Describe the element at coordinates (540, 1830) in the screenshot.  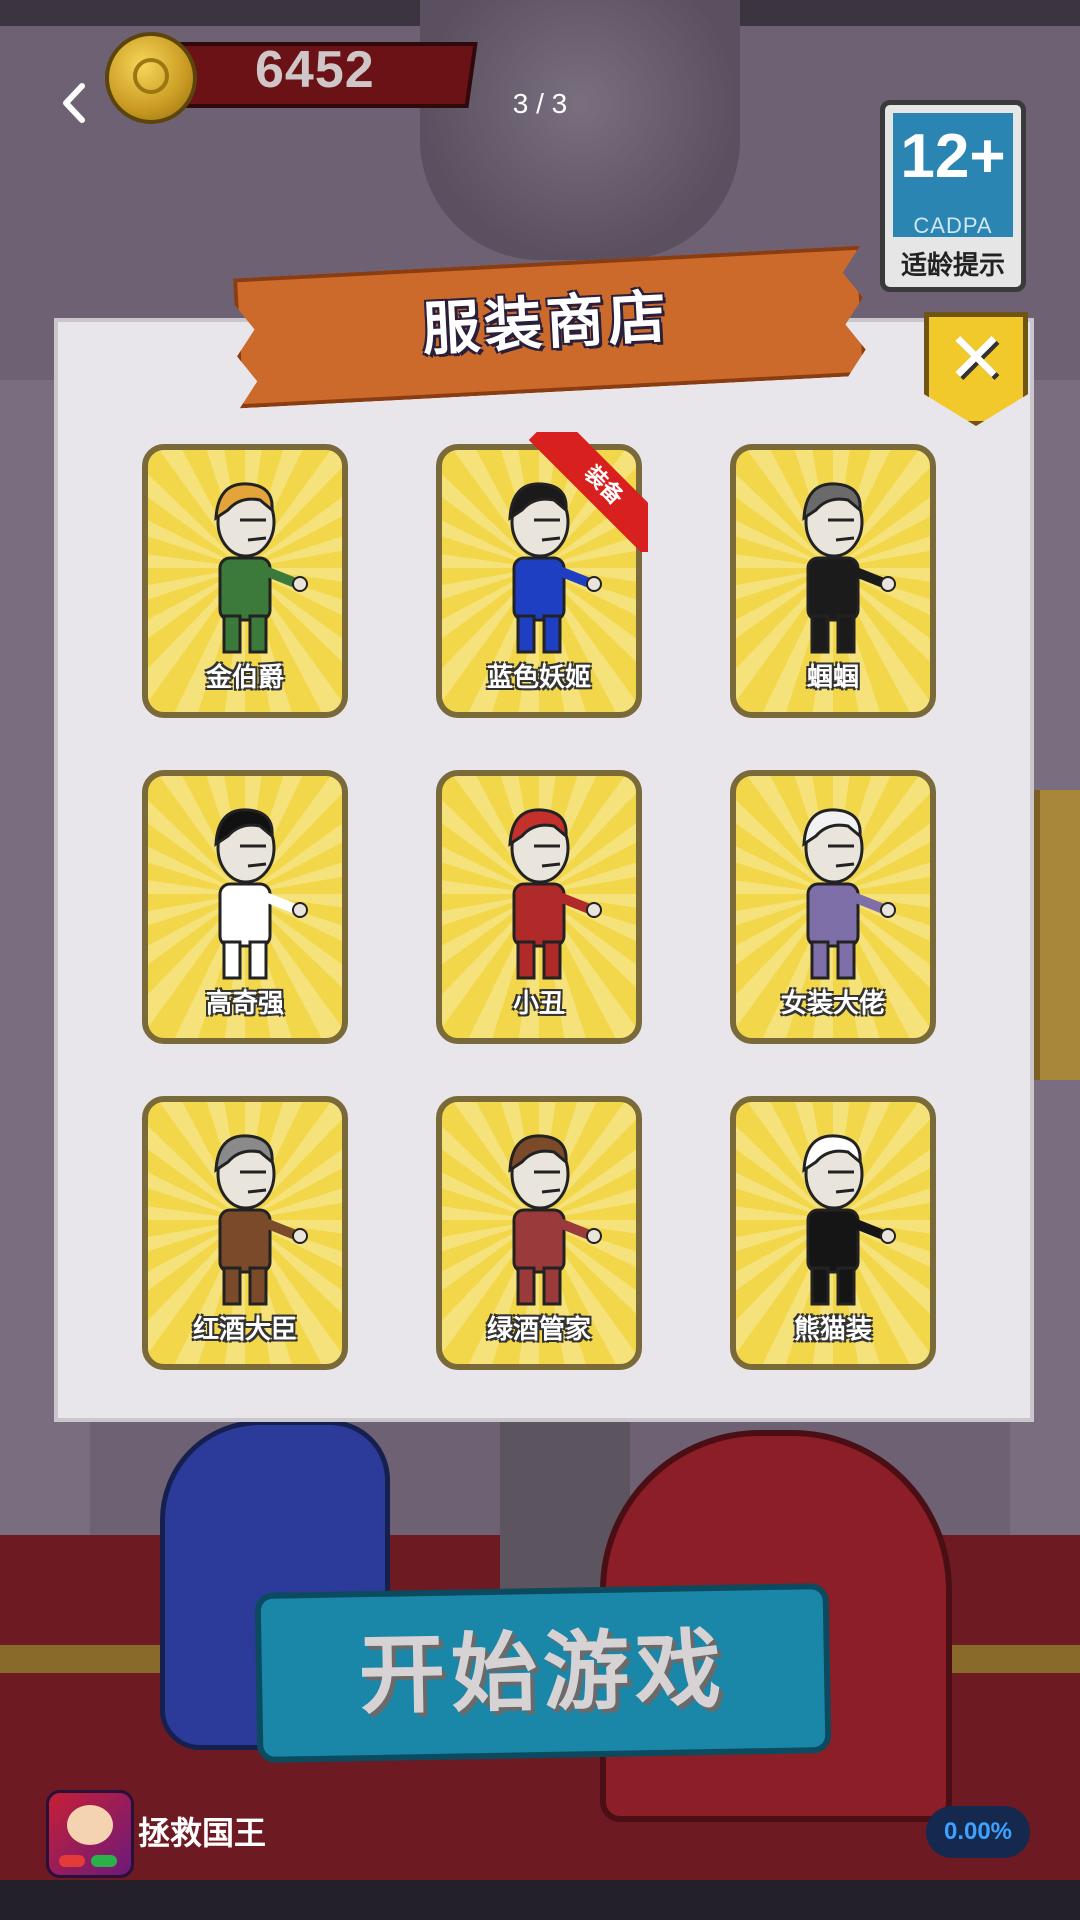
I see `app-info-bar: 拯救国王 0.00%` at that location.